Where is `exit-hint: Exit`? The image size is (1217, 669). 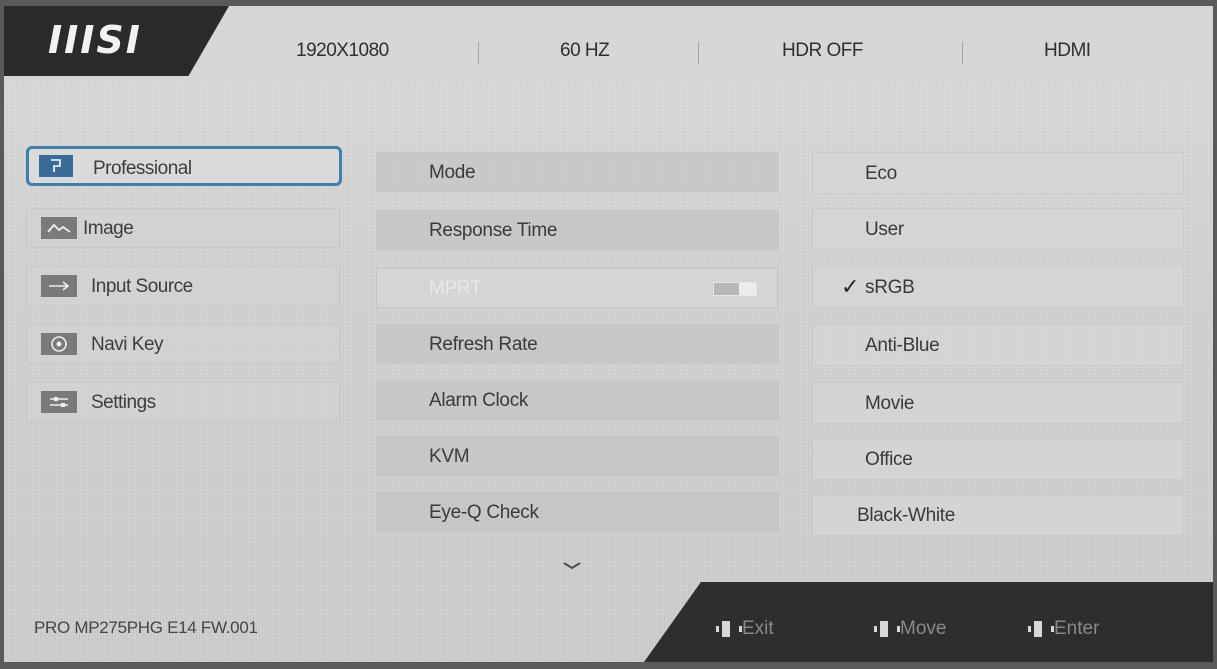 exit-hint: Exit is located at coordinates (745, 629).